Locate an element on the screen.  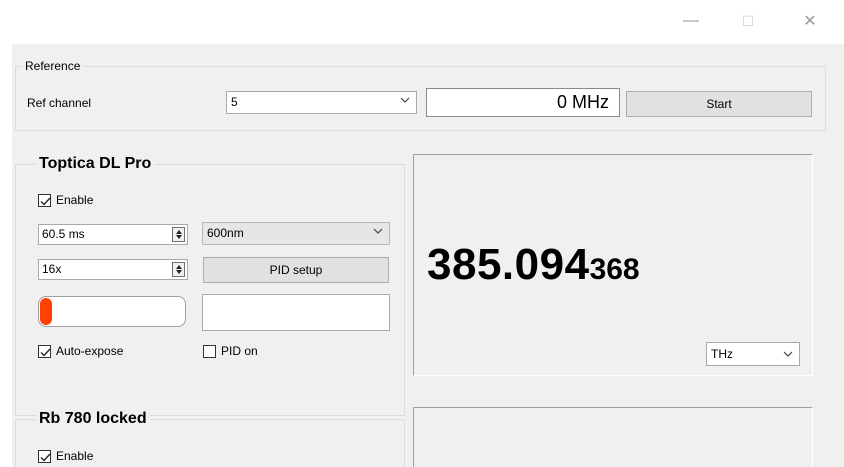
pid-setup-button: PID setup is located at coordinates (296, 270).